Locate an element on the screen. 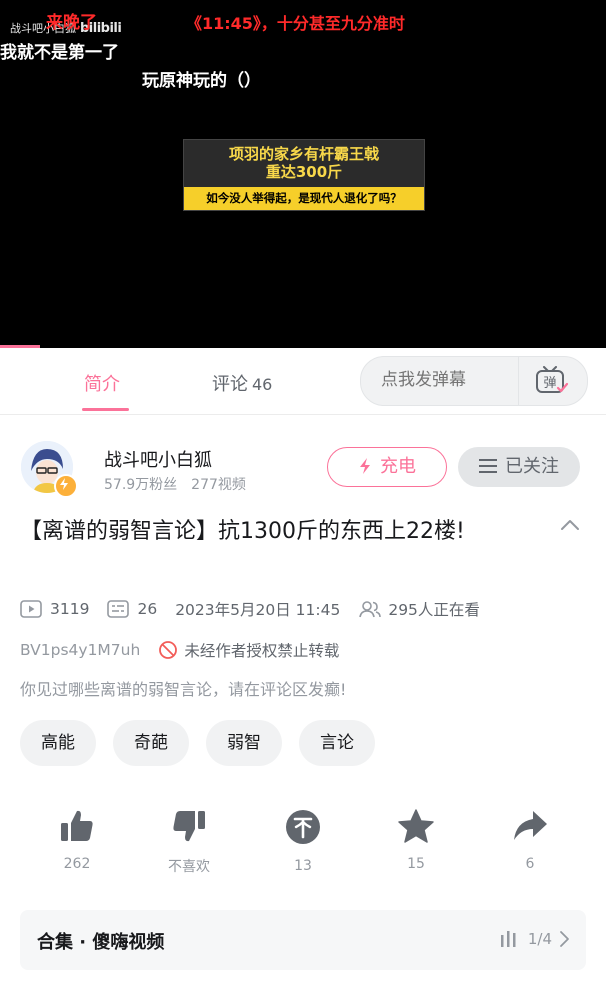 This screenshot has width=606, height=989. like-button: 262 is located at coordinates (77, 840).